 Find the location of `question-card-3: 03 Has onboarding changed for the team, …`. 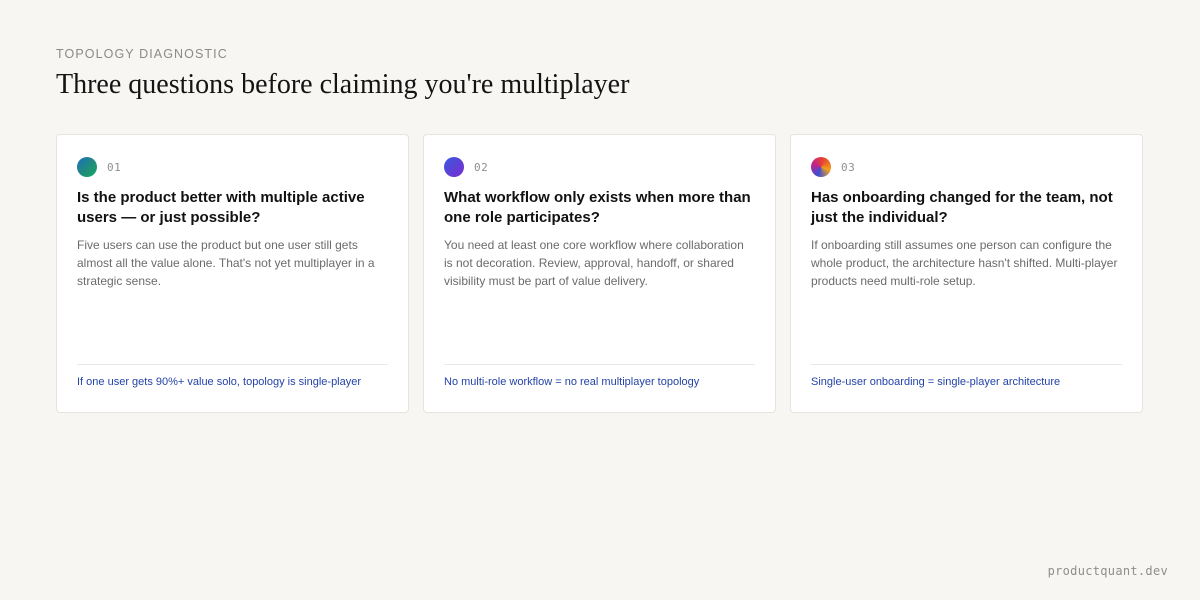

question-card-3: 03 Has onboarding changed for the team, … is located at coordinates (966, 273).